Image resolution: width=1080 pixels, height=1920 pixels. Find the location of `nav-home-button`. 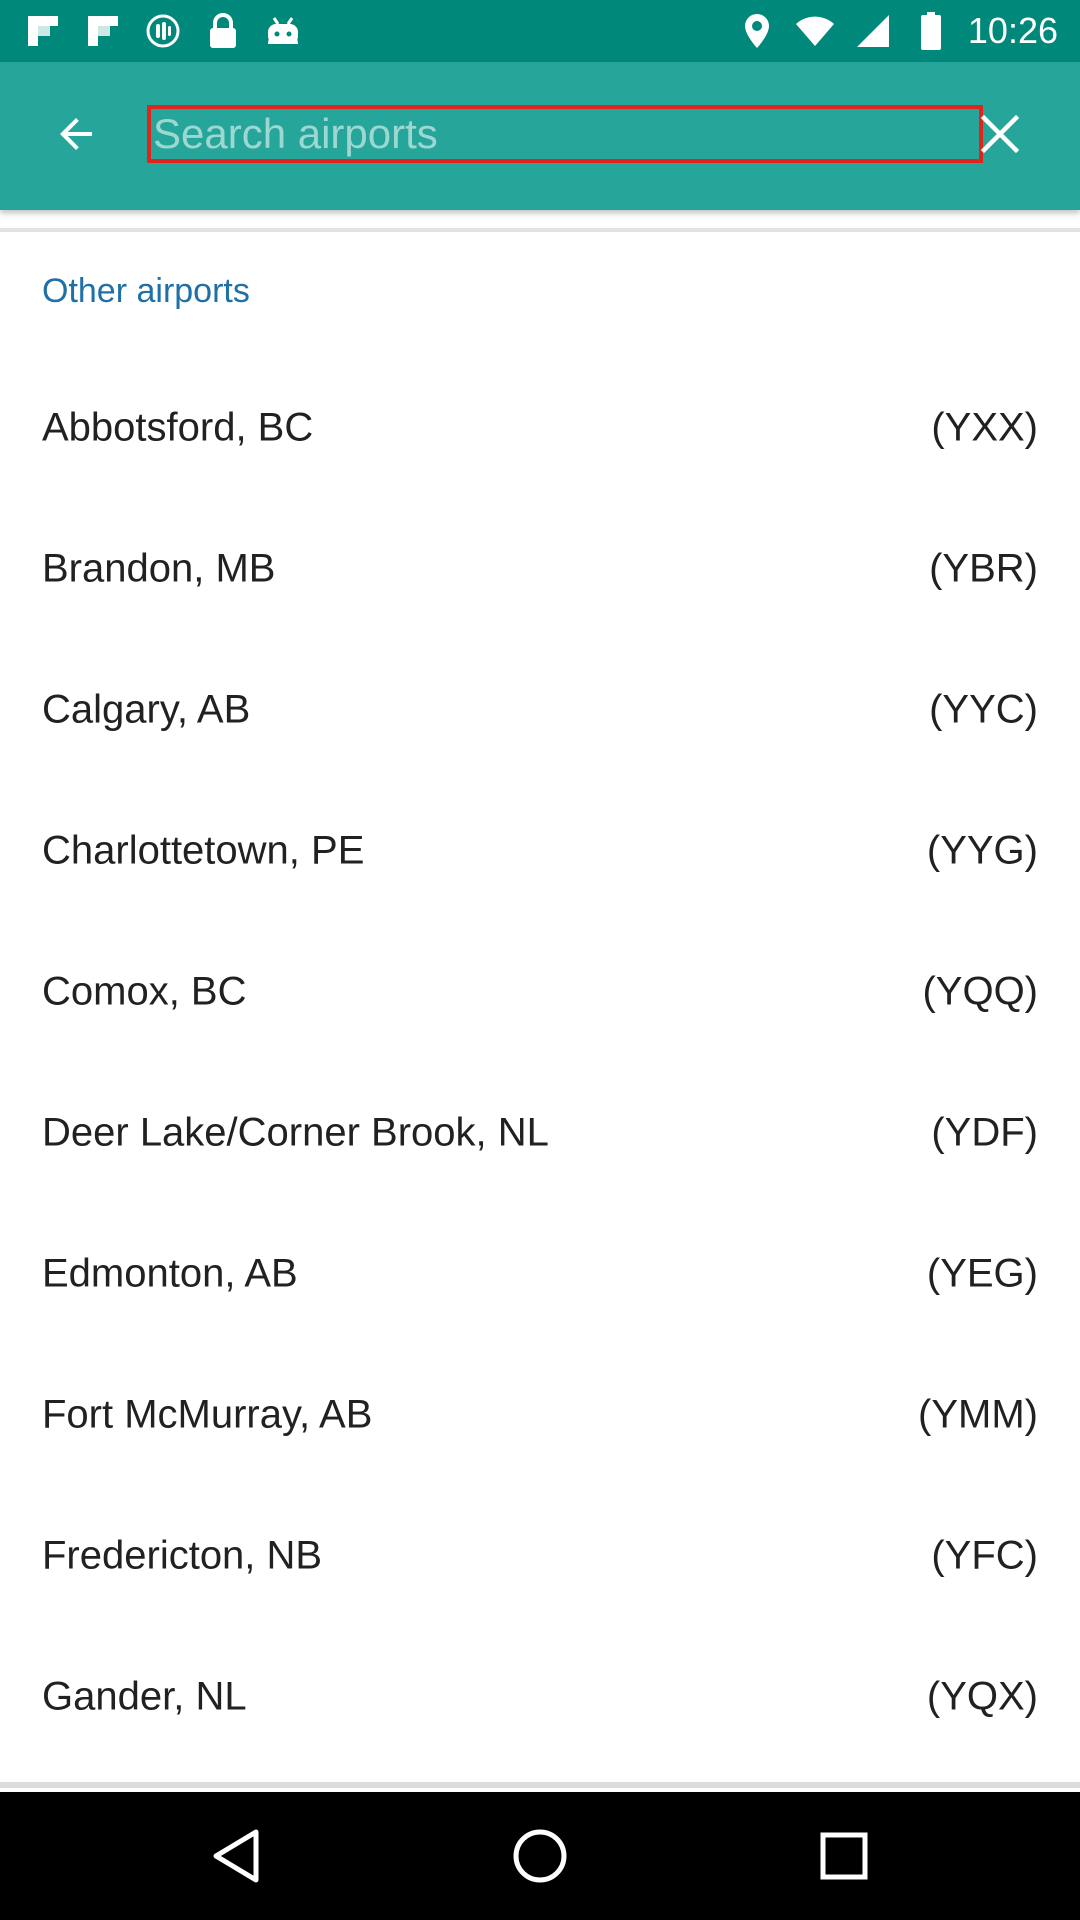

nav-home-button is located at coordinates (540, 1856).